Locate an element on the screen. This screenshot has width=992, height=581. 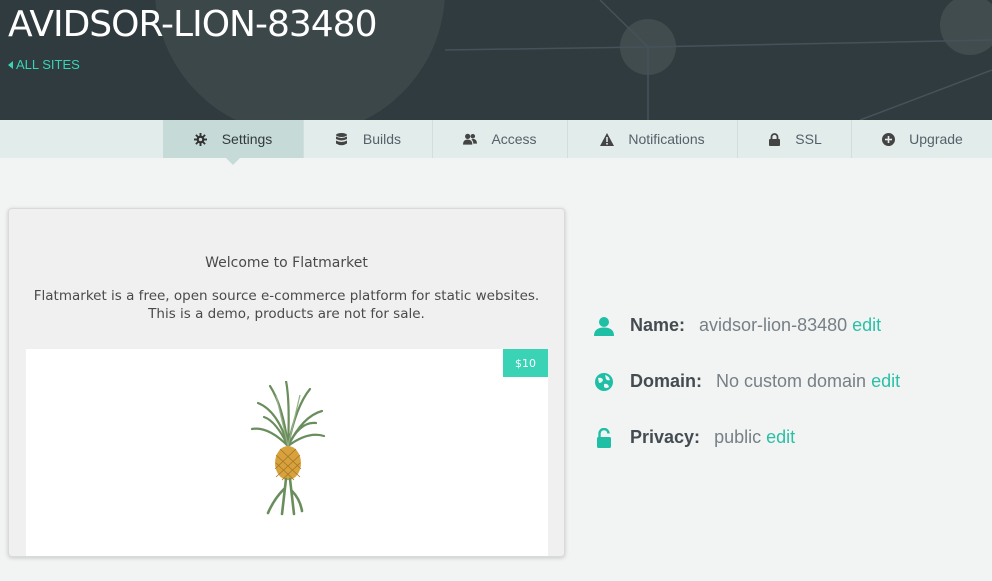
tab-upgrade: Upgrade is located at coordinates (922, 139).